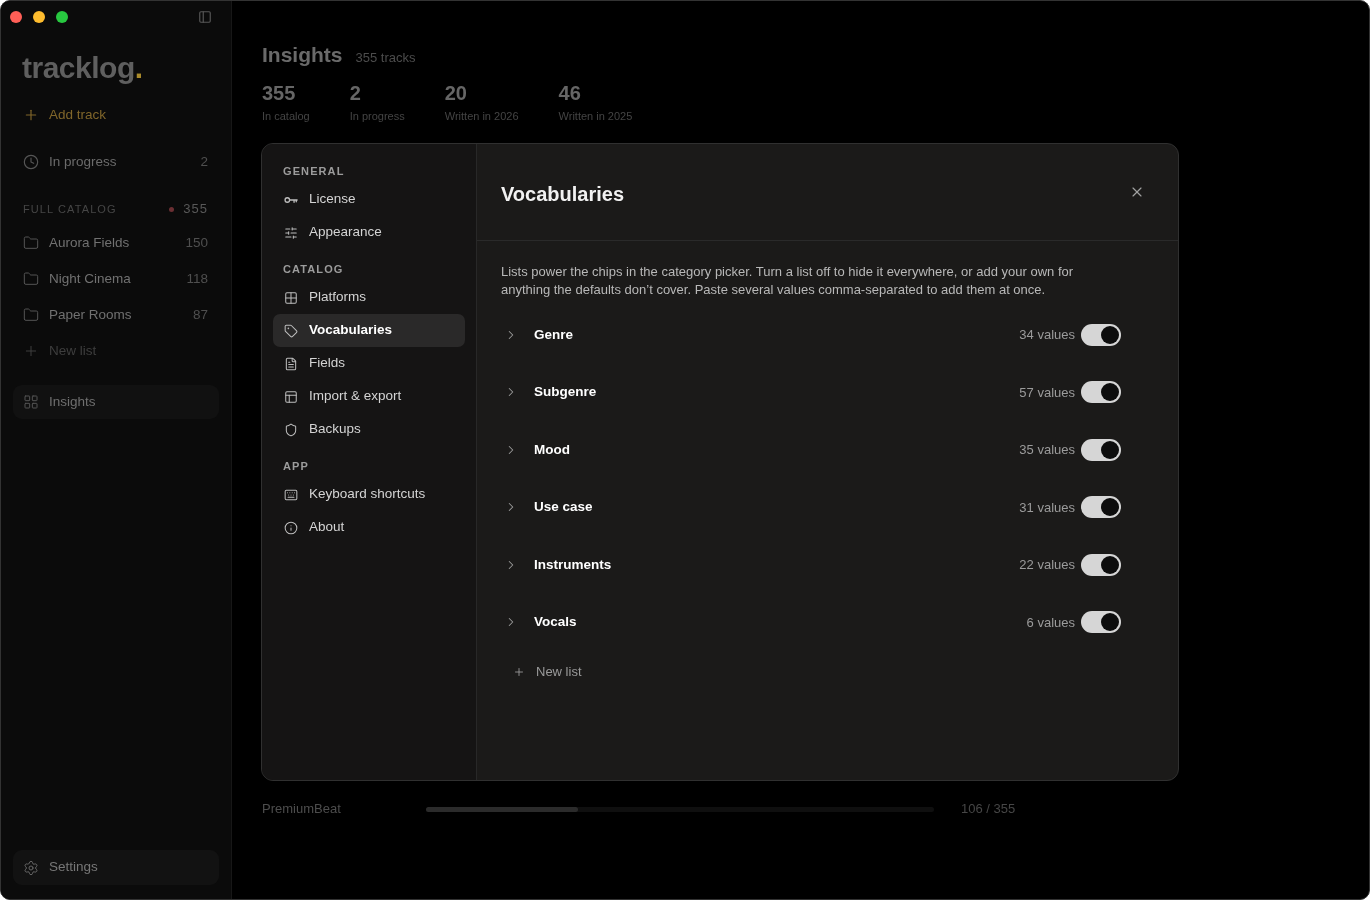 The image size is (1370, 900). Describe the element at coordinates (39, 17) in the screenshot. I see `window-minimize-button` at that location.